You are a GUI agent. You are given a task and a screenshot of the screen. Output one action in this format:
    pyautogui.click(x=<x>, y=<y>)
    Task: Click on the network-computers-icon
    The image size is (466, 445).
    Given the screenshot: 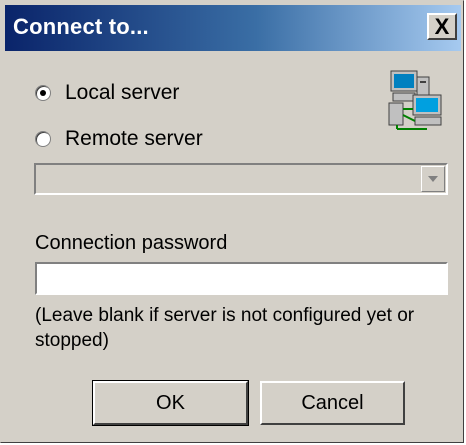 What is the action you would take?
    pyautogui.click(x=417, y=100)
    